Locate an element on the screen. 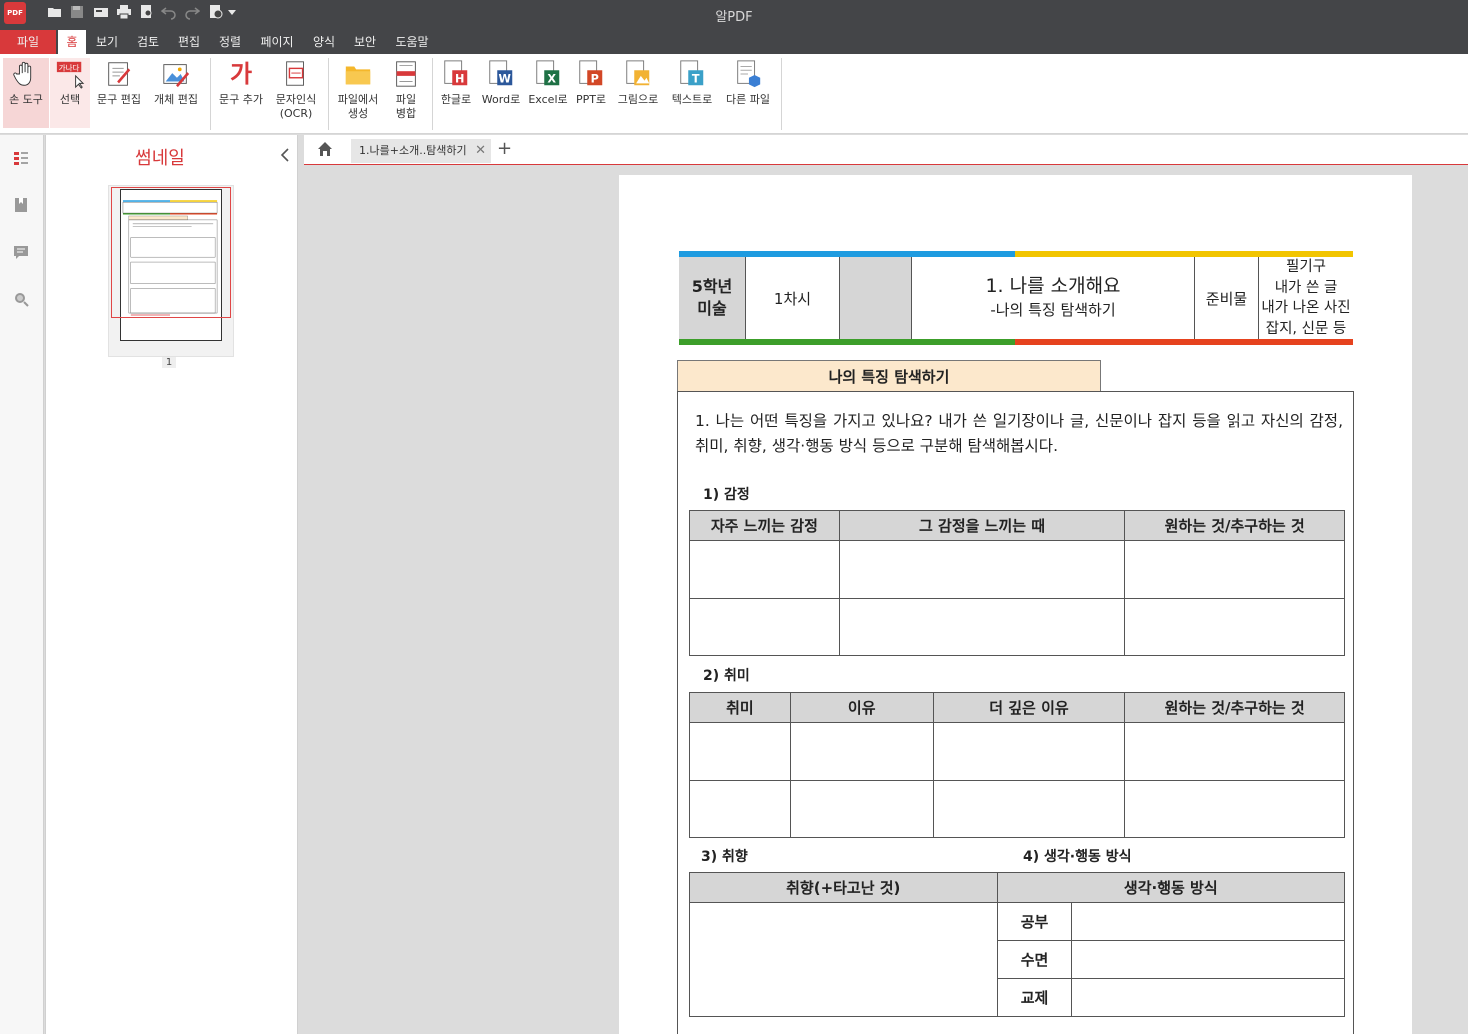 Image resolution: width=1468 pixels, height=1034 pixels. window-title: 알PDF is located at coordinates (734, 17).